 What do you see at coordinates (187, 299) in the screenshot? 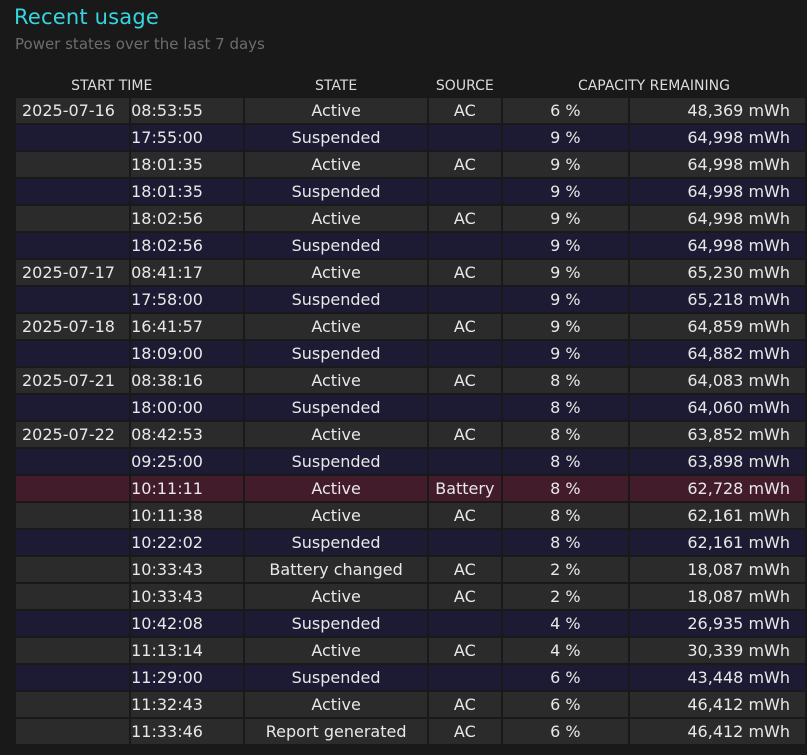
I see `row-time: 17:58:00` at bounding box center [187, 299].